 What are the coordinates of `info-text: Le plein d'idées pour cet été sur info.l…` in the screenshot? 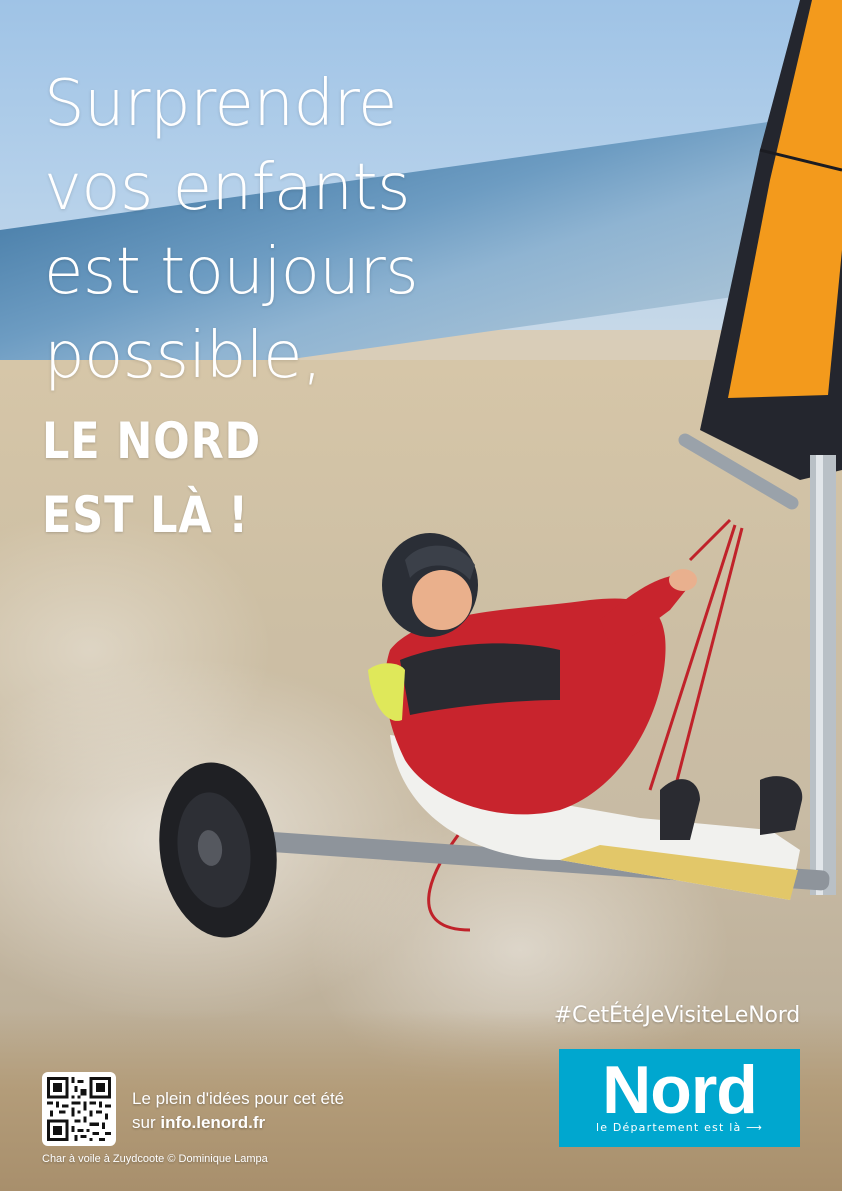 It's located at (238, 1111).